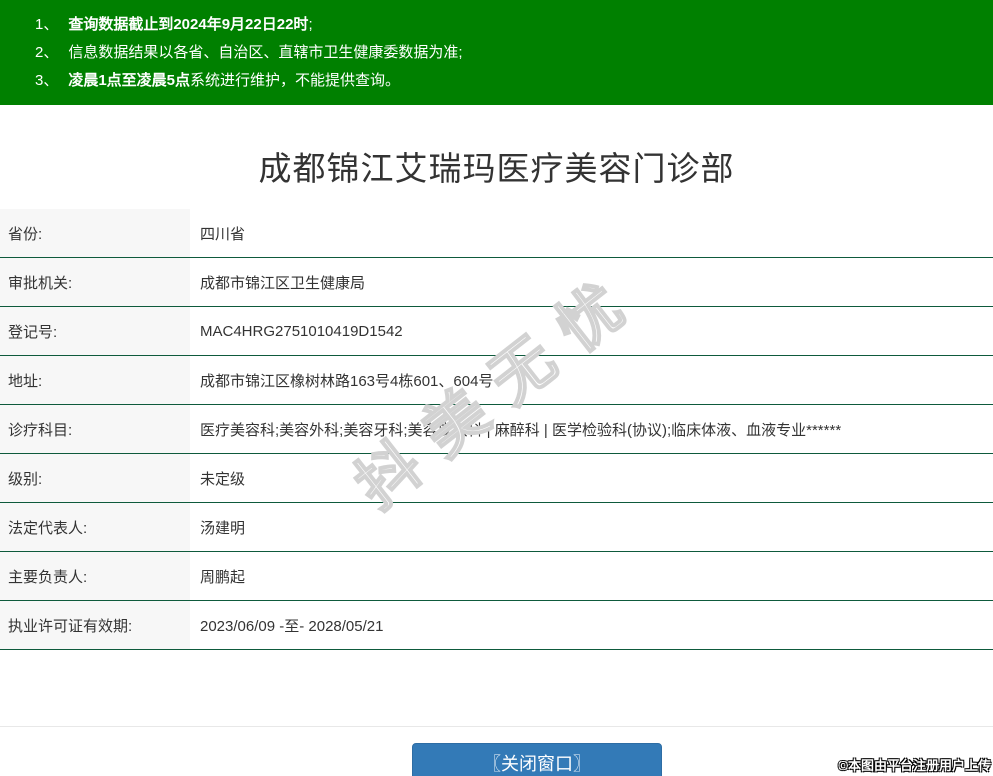 The height and width of the screenshot is (776, 993). What do you see at coordinates (496, 380) in the screenshot?
I see `table-row-address: 地址: 成都市锦江区橡树林路163号4栋601、604号` at bounding box center [496, 380].